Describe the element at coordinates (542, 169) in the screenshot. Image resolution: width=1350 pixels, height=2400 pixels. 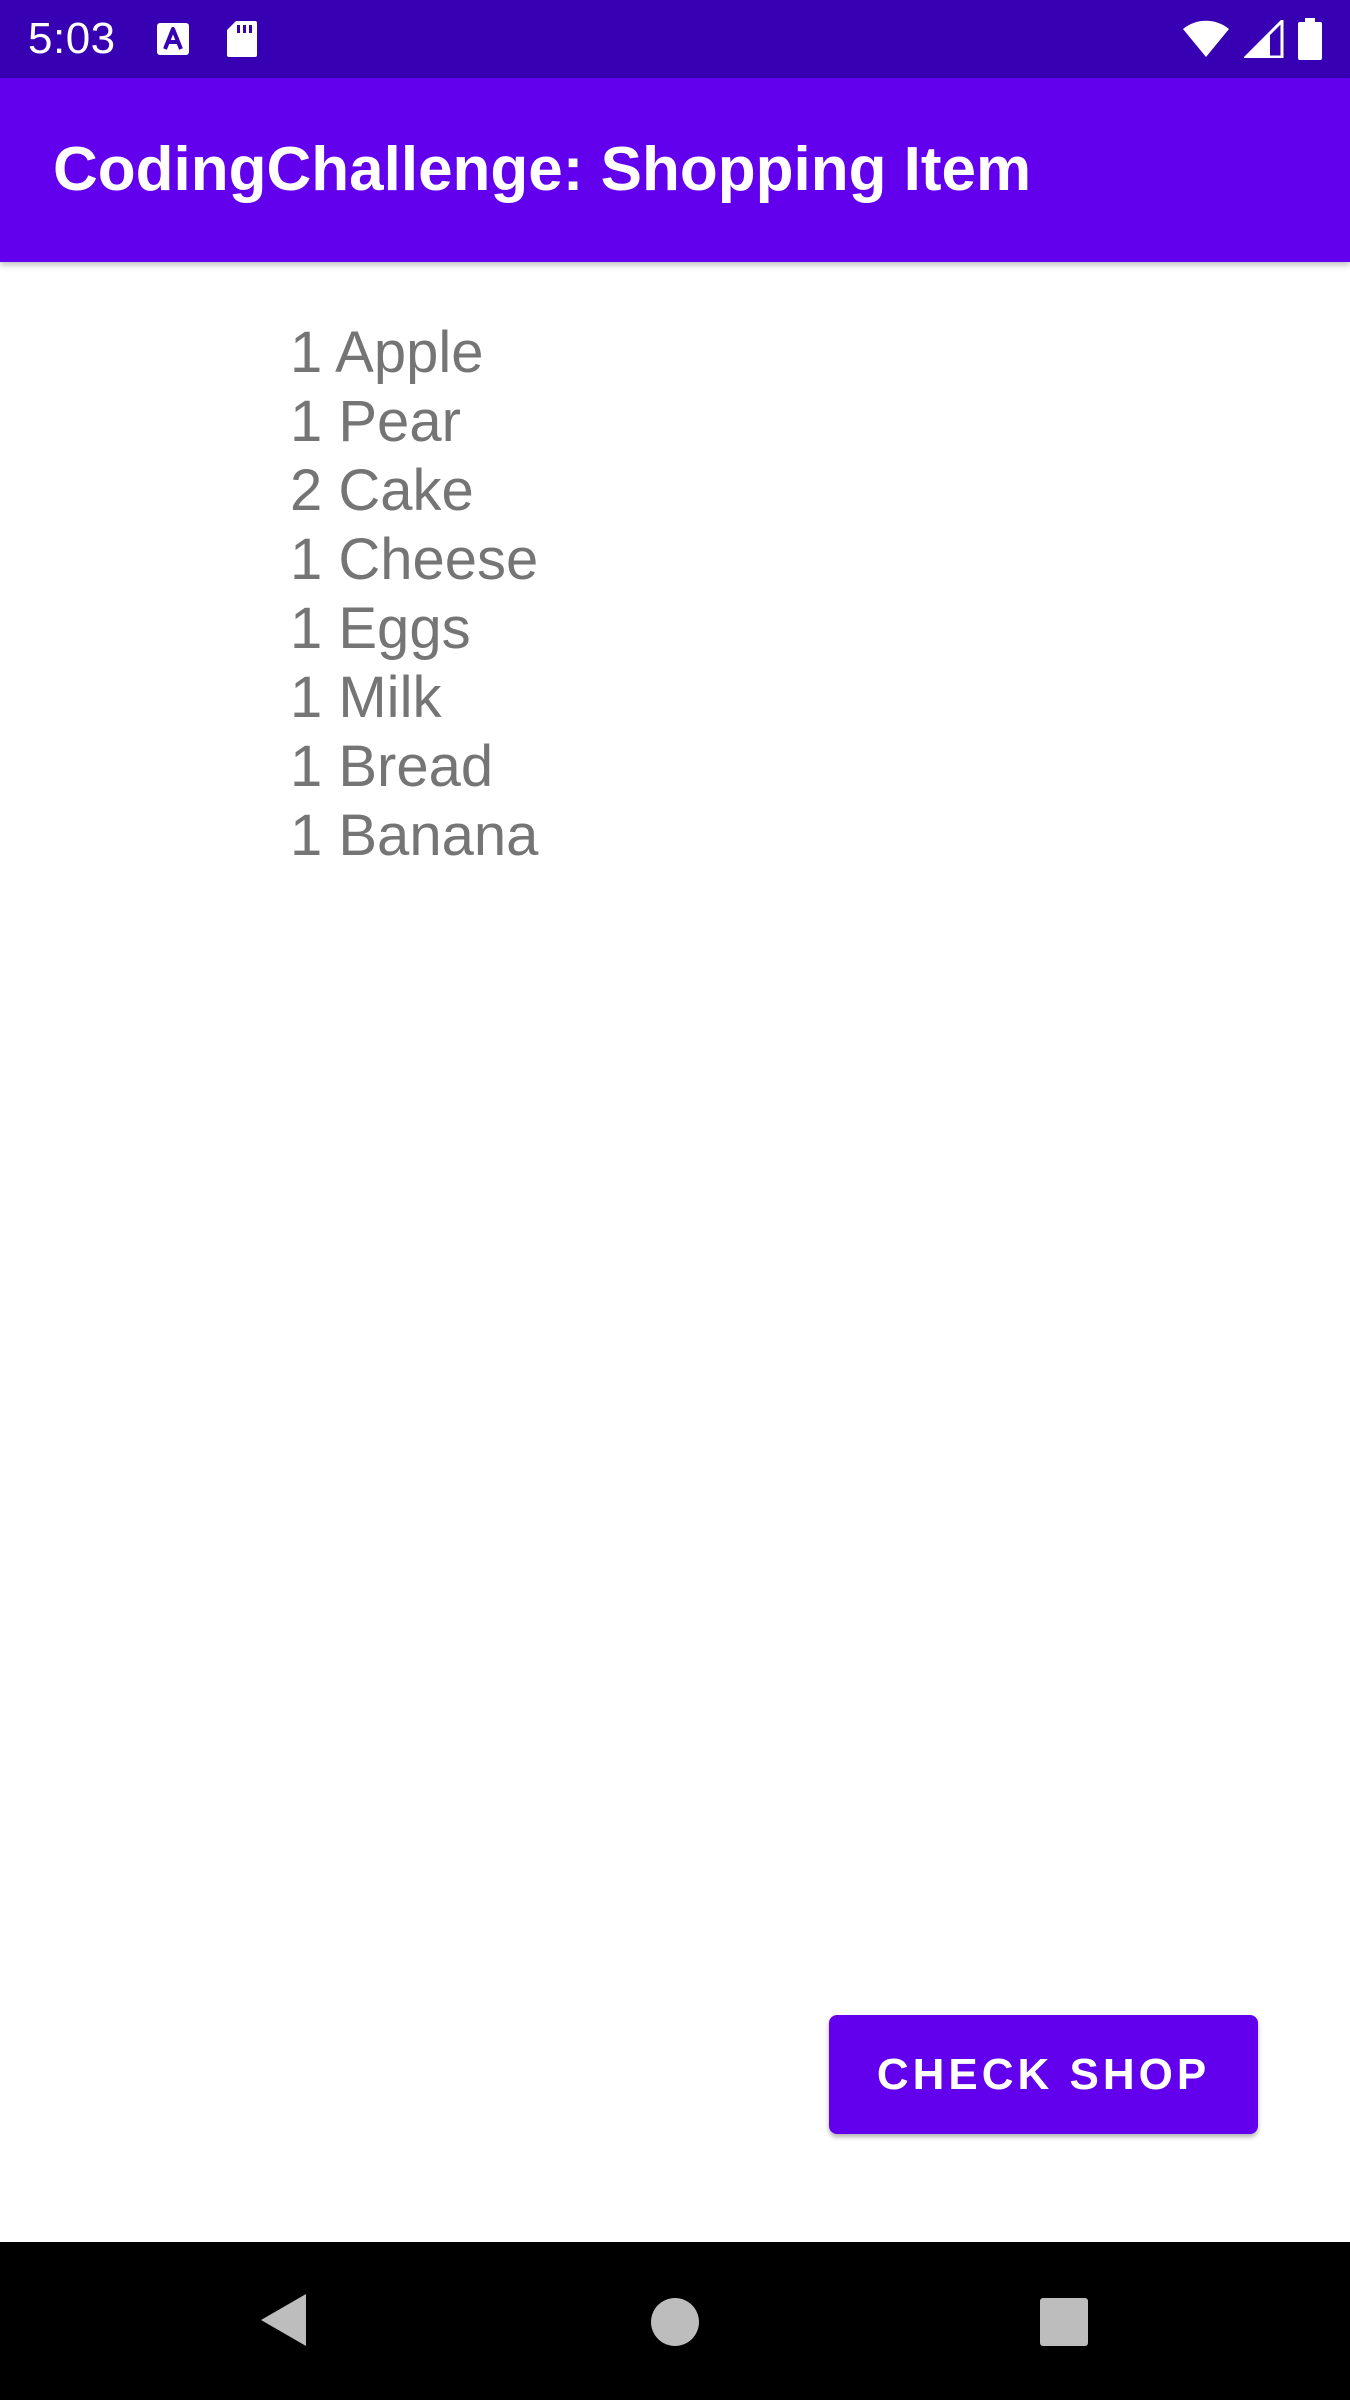
I see `app-title: CodingChallenge: Shopping Item` at that location.